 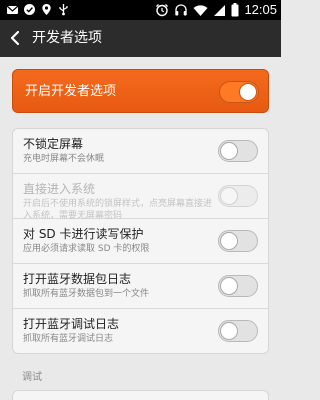 What do you see at coordinates (140, 286) in the screenshot?
I see `setting-bluetooth-hci-log: 打开蓝牙数据包日志 抓取所有蓝牙数据包到一个文件` at bounding box center [140, 286].